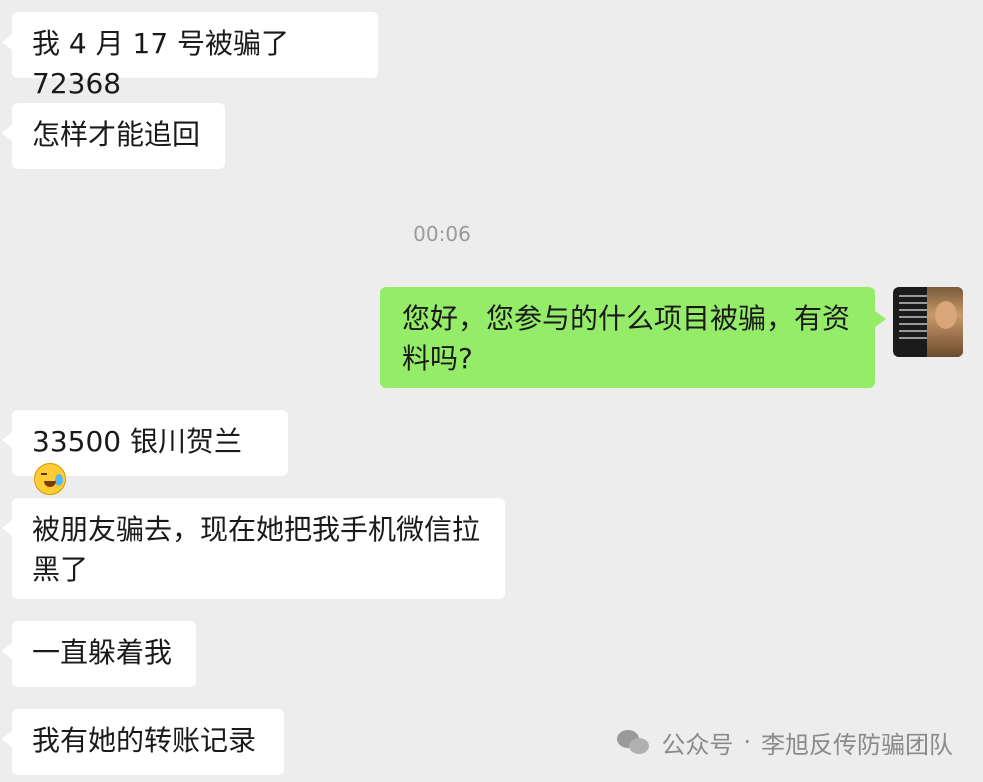 The image size is (983, 782). What do you see at coordinates (913, 319) in the screenshot?
I see `avatar-image-text` at bounding box center [913, 319].